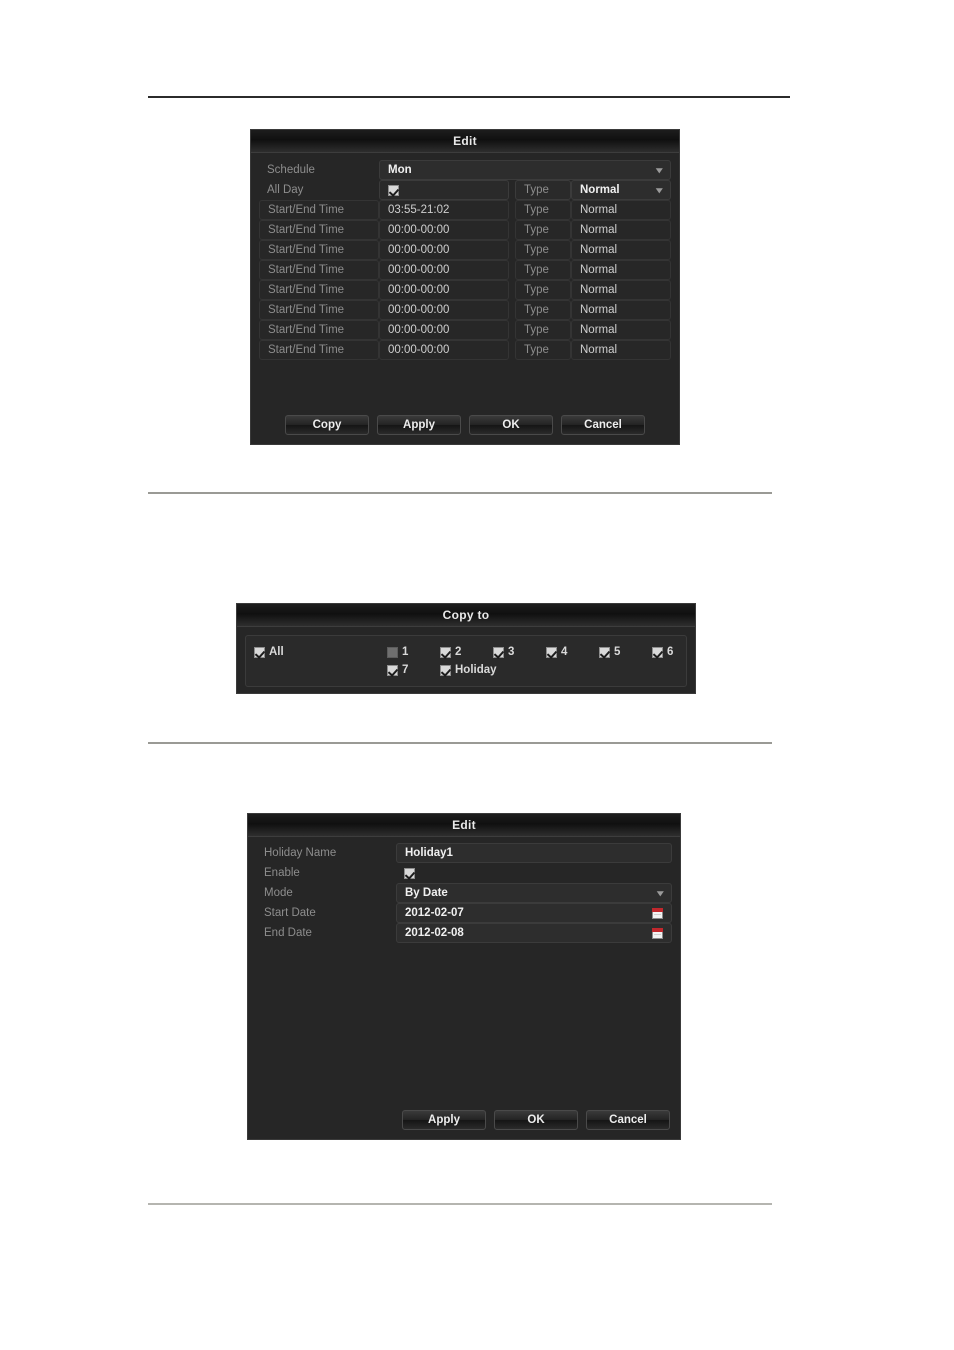  Describe the element at coordinates (276, 652) in the screenshot. I see `copy-to-label-all: All` at that location.